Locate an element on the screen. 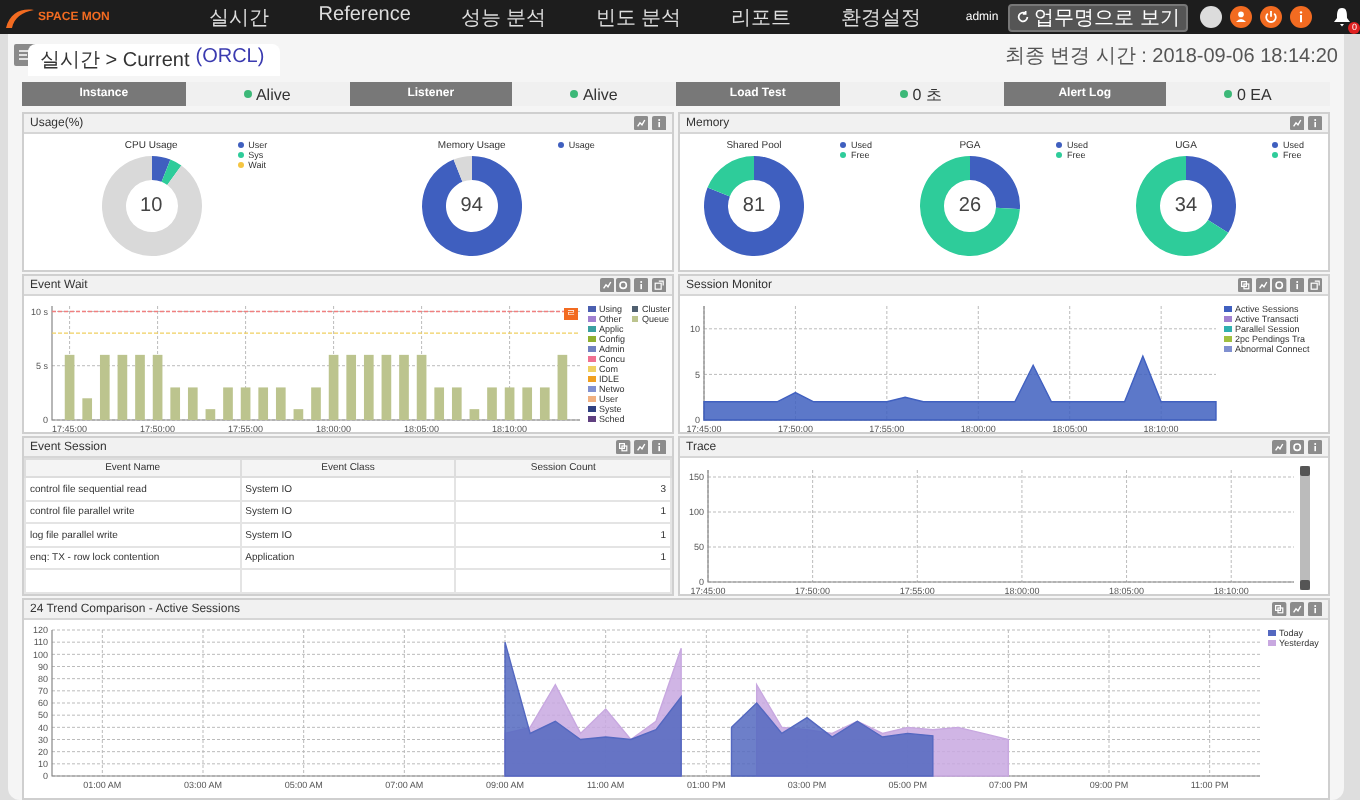 The width and height of the screenshot is (1360, 800). center-value: 94 is located at coordinates (471, 206).